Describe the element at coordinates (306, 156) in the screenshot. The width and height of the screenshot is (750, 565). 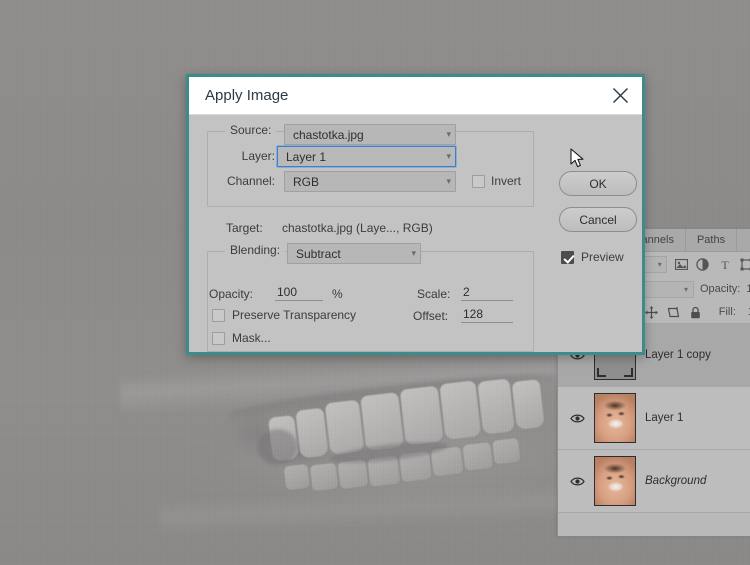
I see `layer-value: Layer 1` at that location.